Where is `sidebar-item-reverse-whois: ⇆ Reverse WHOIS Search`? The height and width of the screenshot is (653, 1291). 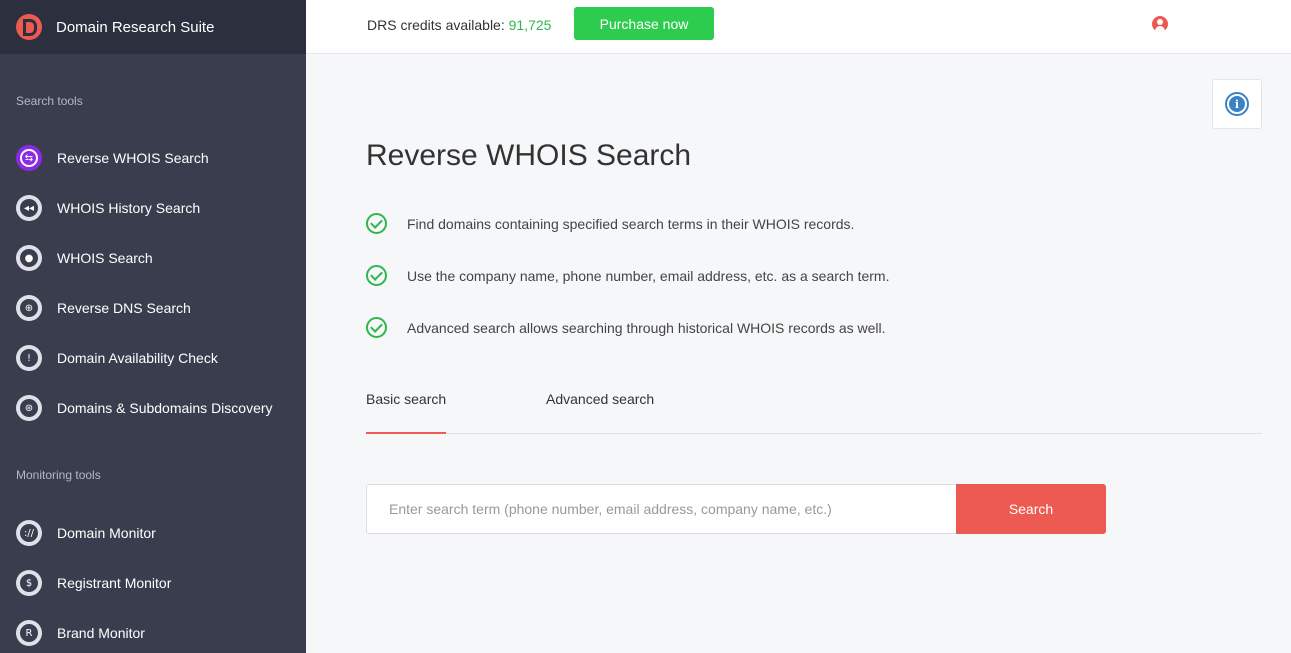 sidebar-item-reverse-whois: ⇆ Reverse WHOIS Search is located at coordinates (153, 158).